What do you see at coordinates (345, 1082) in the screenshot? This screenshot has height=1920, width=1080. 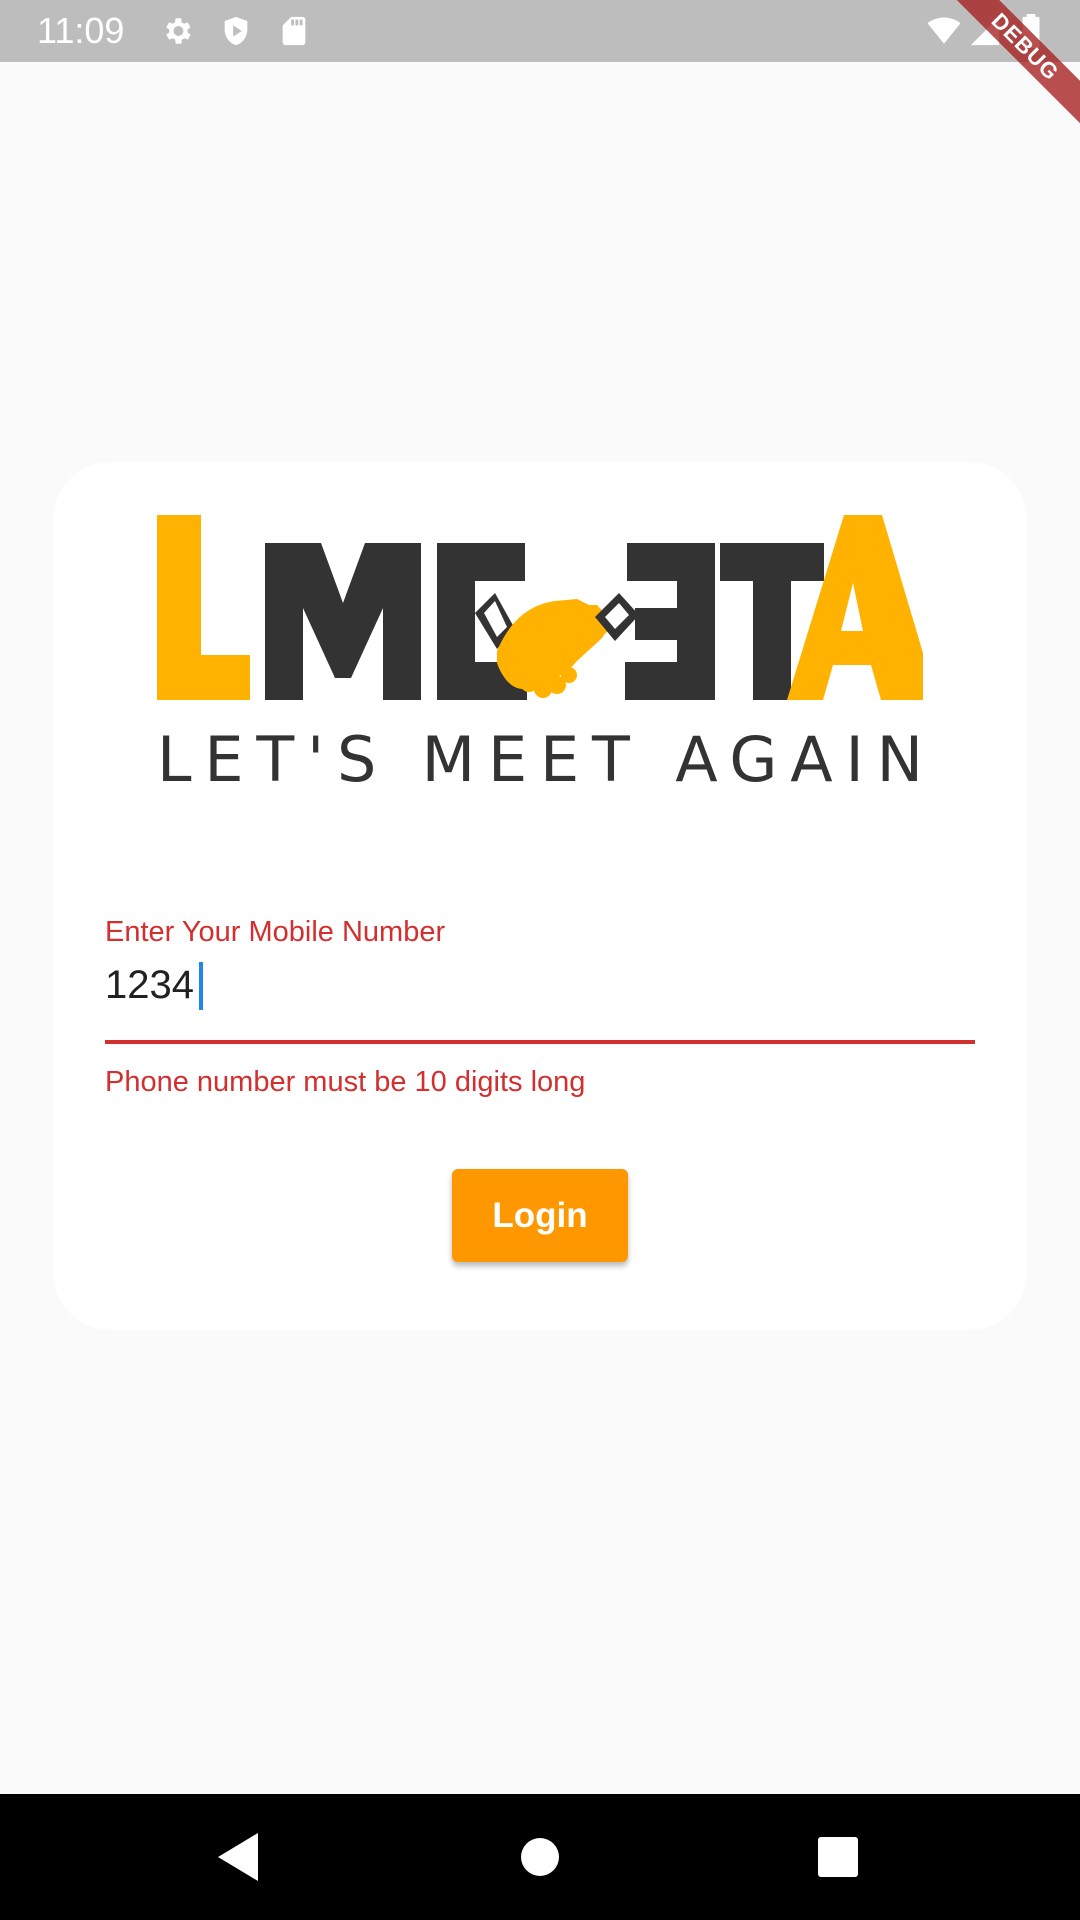 I see `mobile-number-error: Phone number must be 10 digits long` at bounding box center [345, 1082].